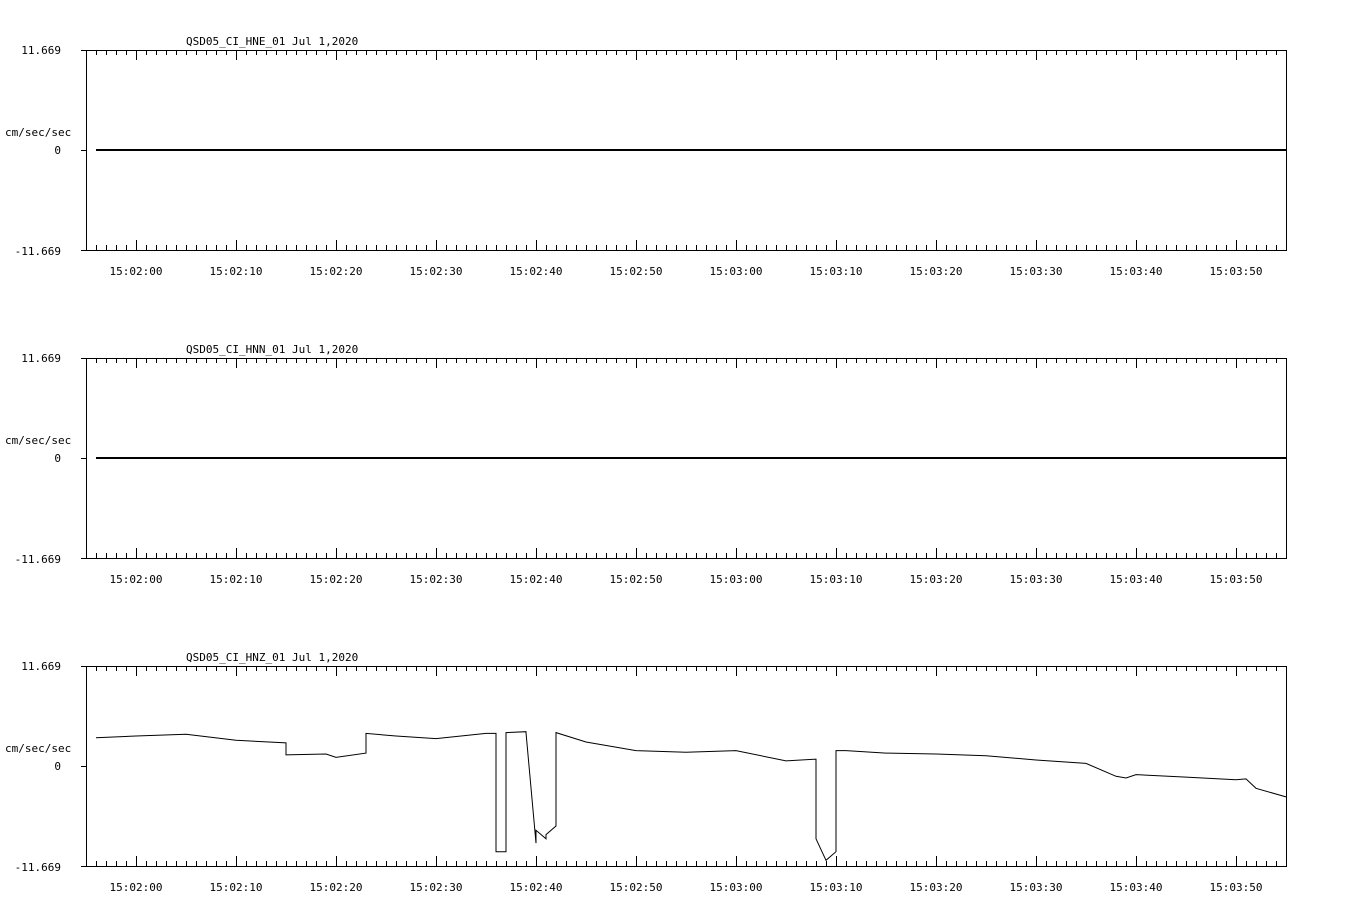 The height and width of the screenshot is (924, 1358). What do you see at coordinates (272, 657) in the screenshot?
I see `panel-title: QSD05_CI_HNZ_01 Jul 1,2020` at bounding box center [272, 657].